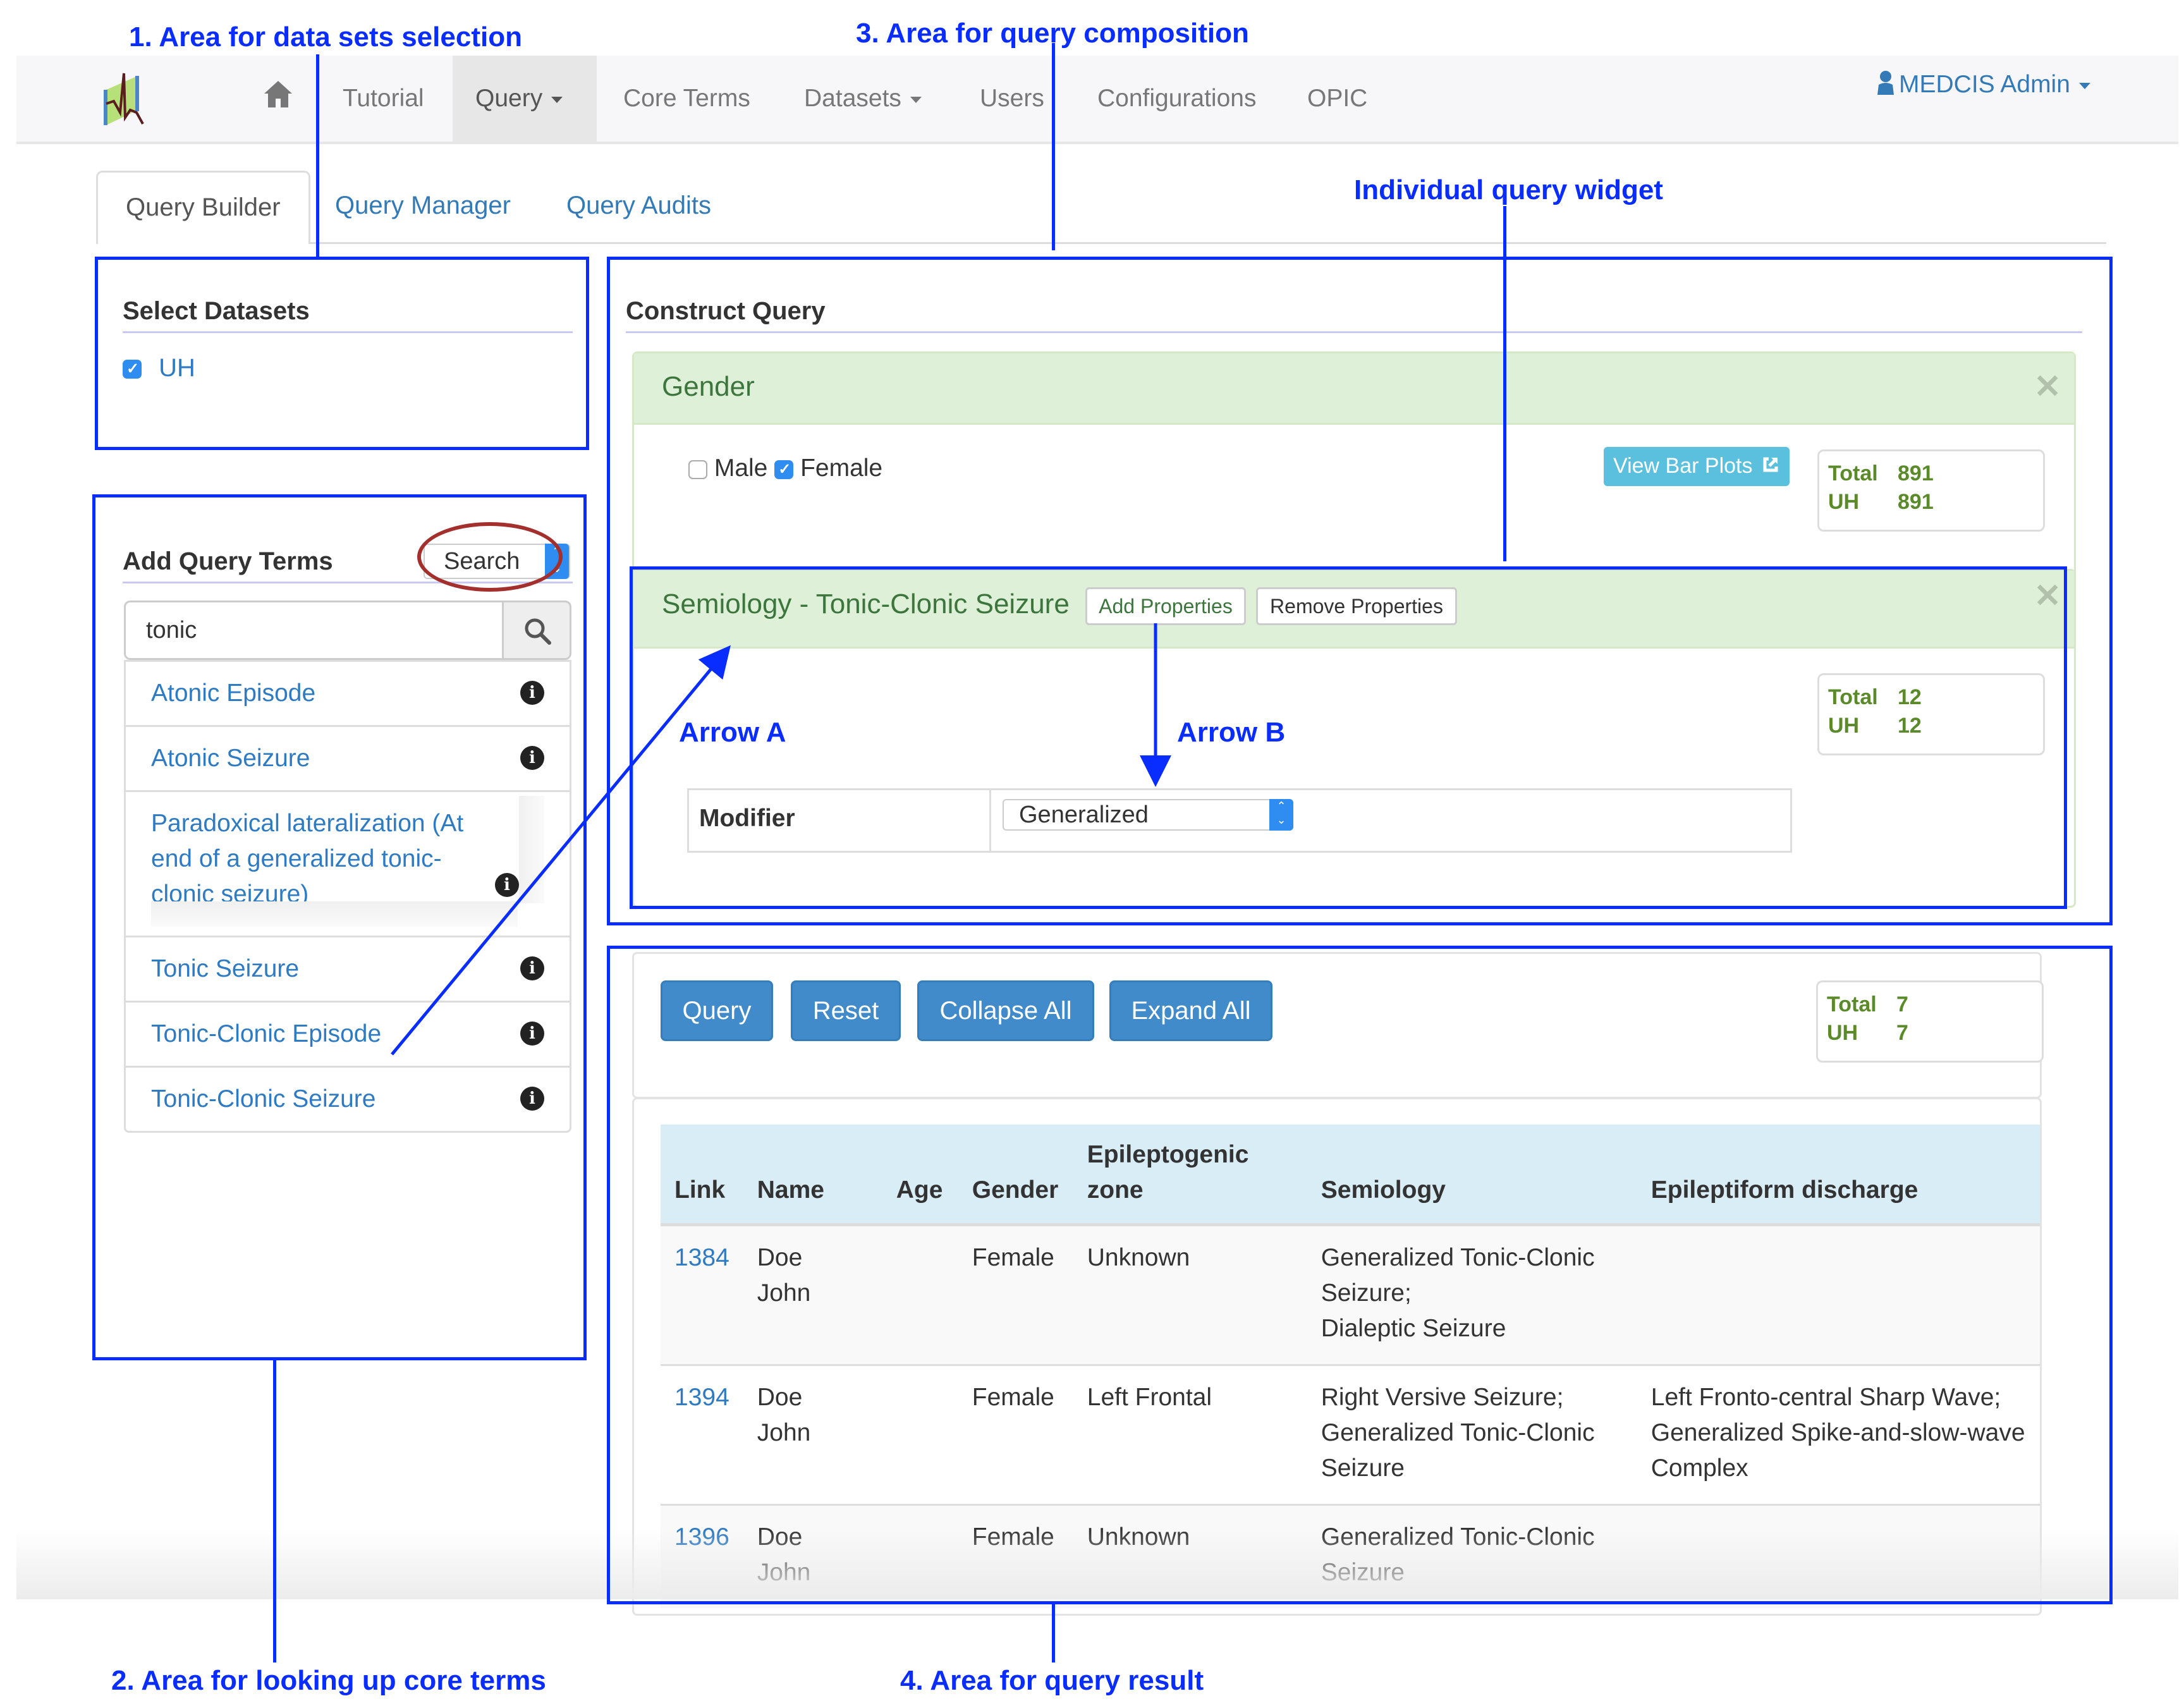 This screenshot has width=2184, height=1708. What do you see at coordinates (561, 850) in the screenshot?
I see `arrow-a` at bounding box center [561, 850].